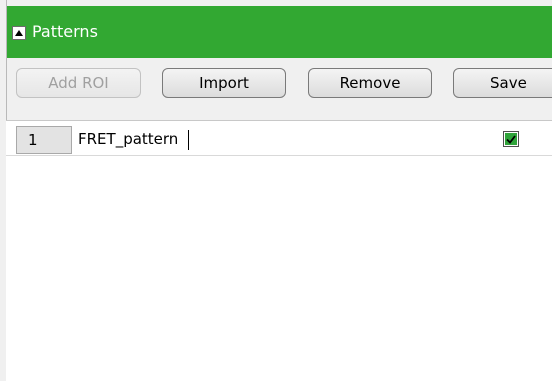 This screenshot has width=552, height=381. I want to click on save-button: Save, so click(502, 83).